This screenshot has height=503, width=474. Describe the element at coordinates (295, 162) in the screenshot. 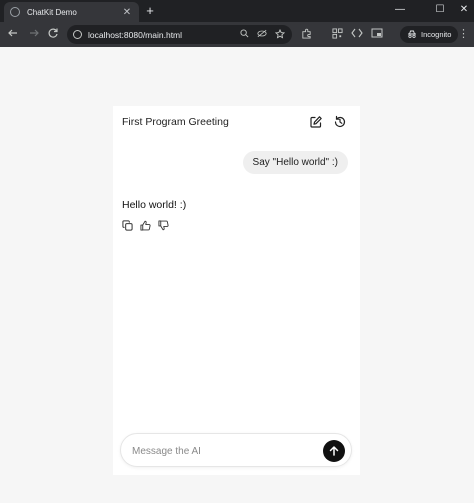

I see `user-message-bubble: Say "Hello world" :)` at that location.